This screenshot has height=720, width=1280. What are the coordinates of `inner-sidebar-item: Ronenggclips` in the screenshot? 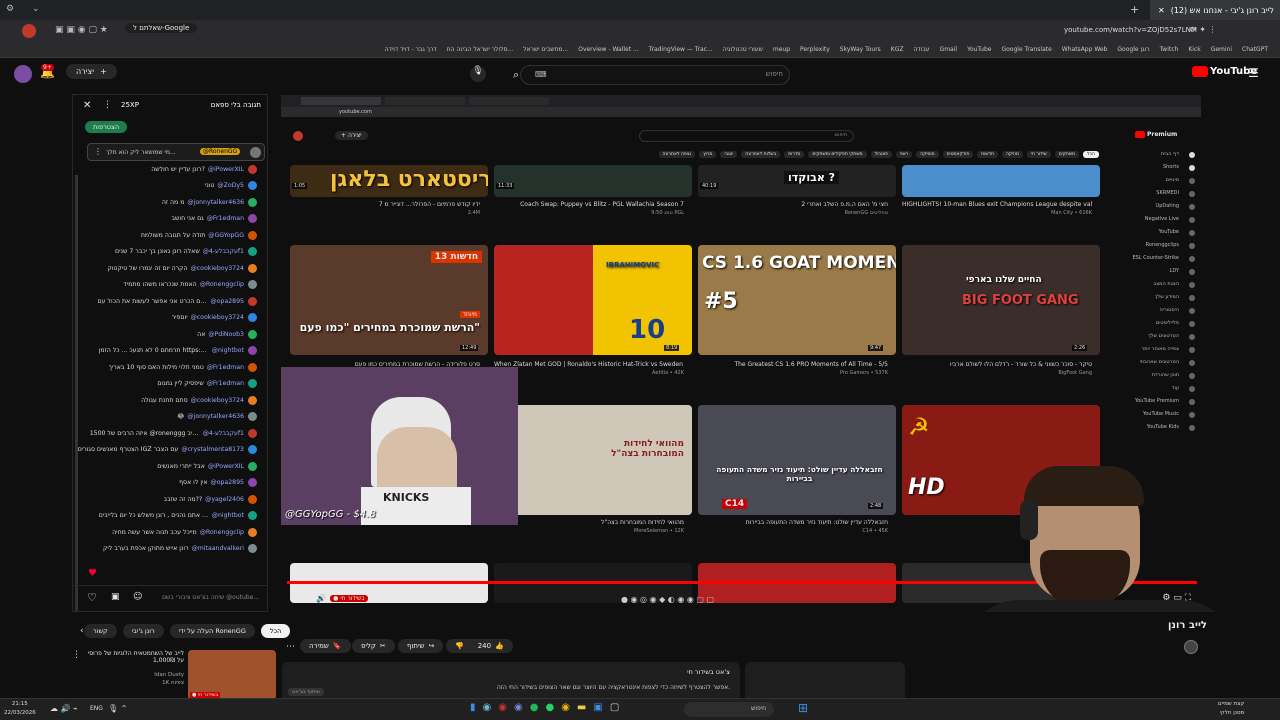 It's located at (1151, 248).